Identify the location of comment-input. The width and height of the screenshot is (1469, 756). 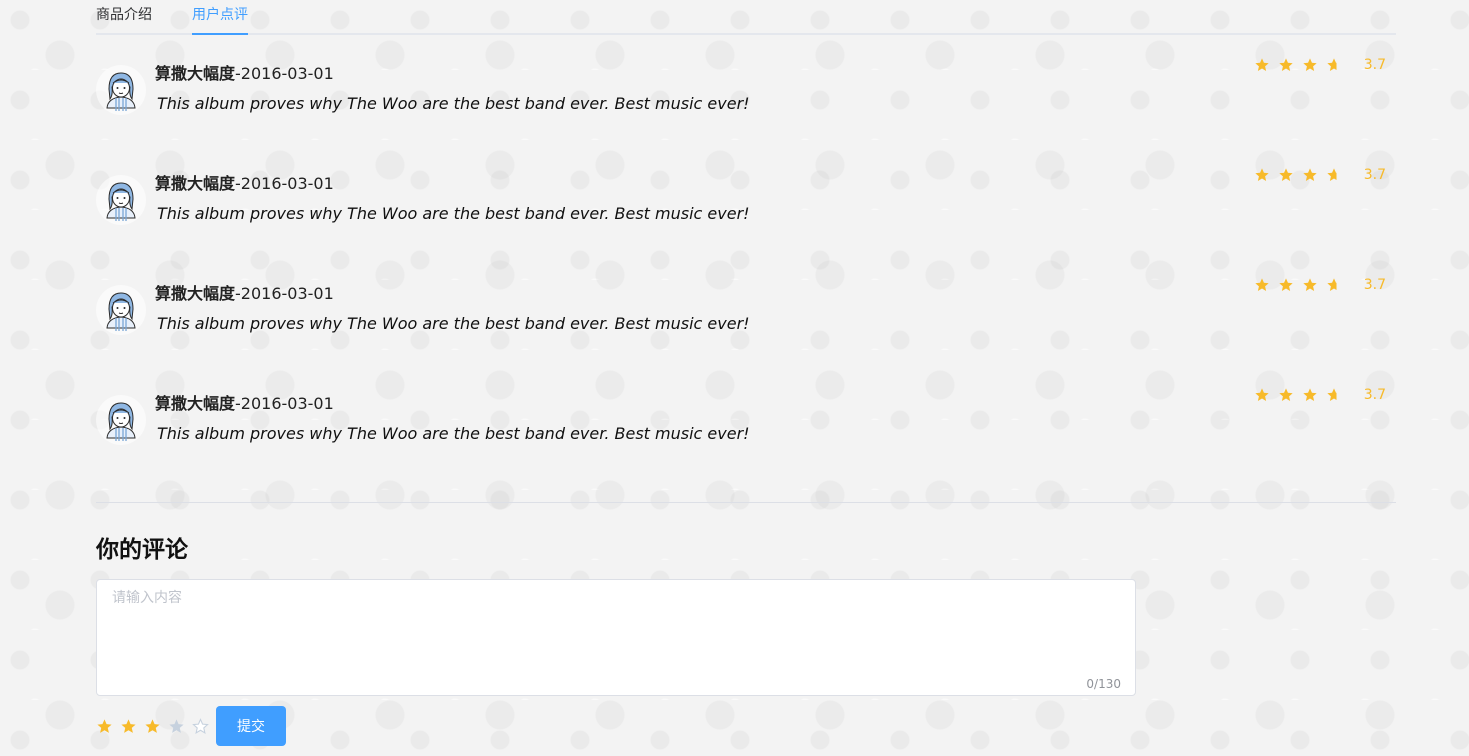
(616, 637).